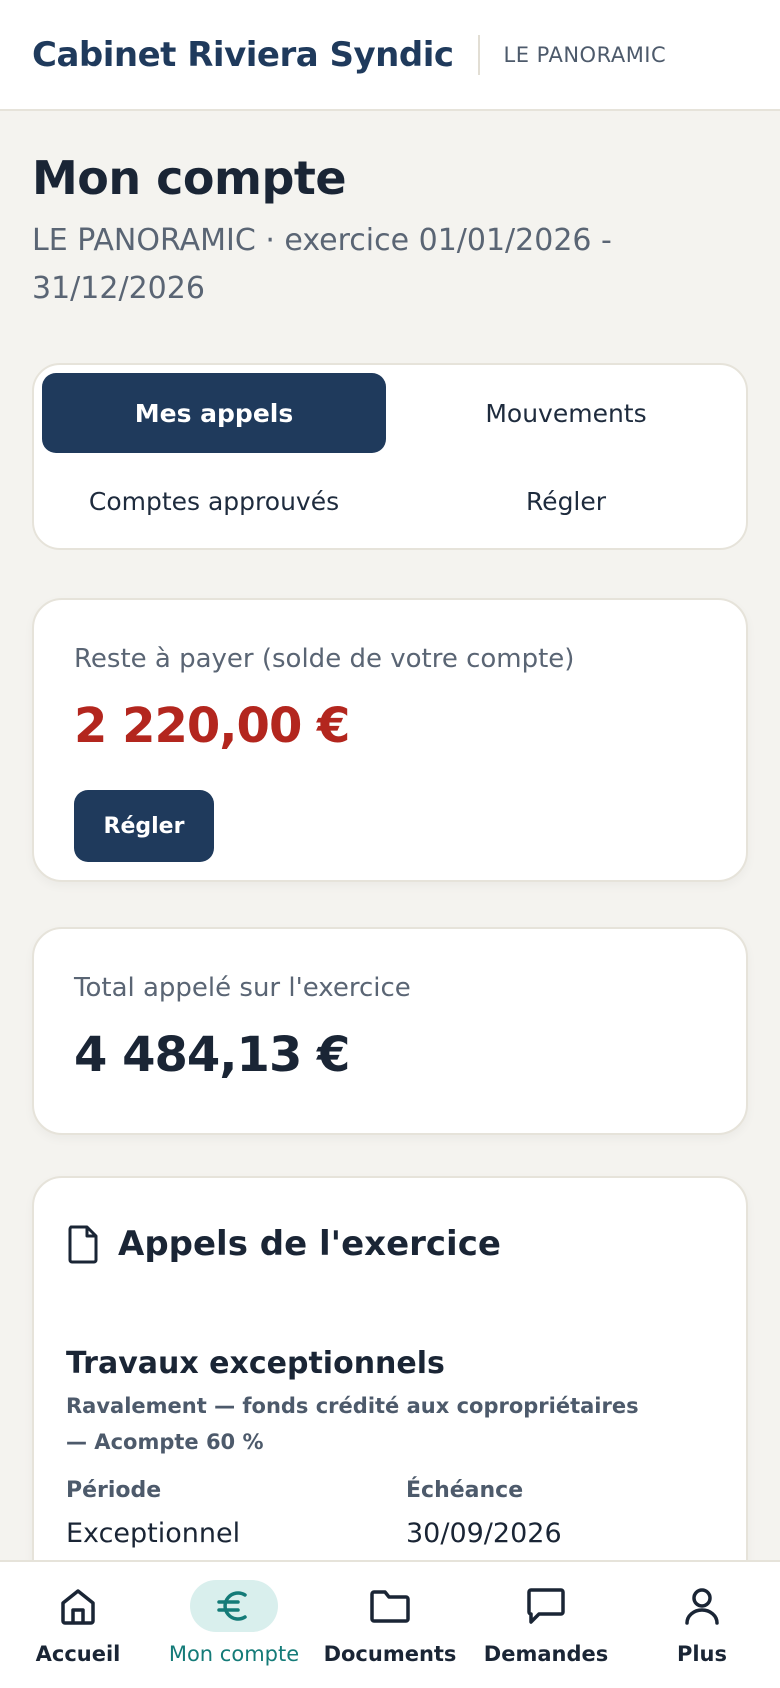  Describe the element at coordinates (242, 988) in the screenshot. I see `total-label: Total appelé sur l'exercice` at that location.